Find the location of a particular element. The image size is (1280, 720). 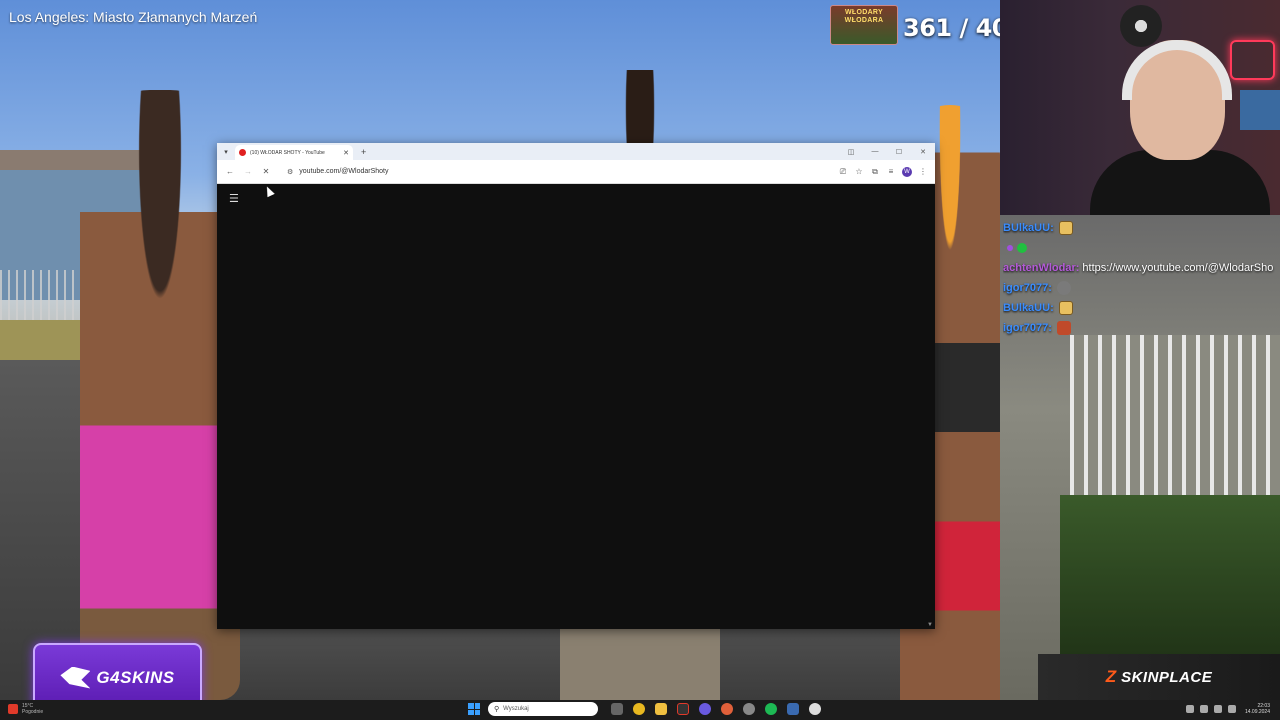

taskbar-apps: ⚲ Wyszukaj is located at coordinates (647, 709).